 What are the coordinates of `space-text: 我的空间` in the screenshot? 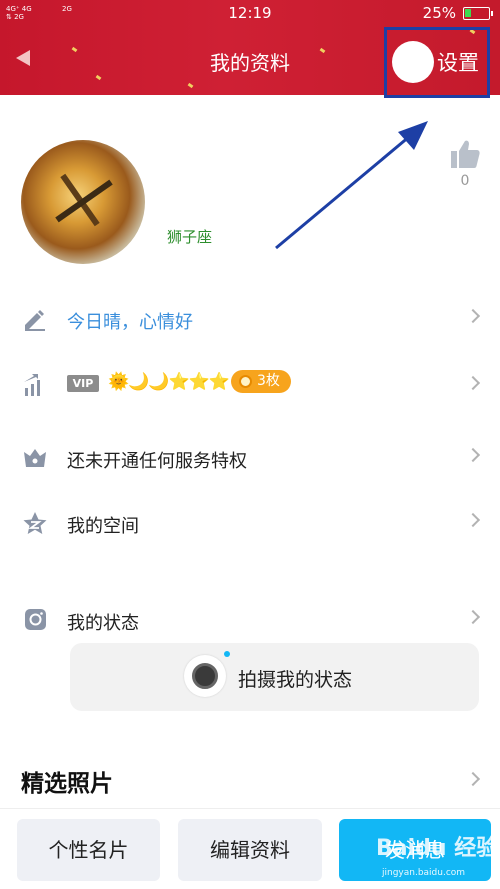 It's located at (103, 526).